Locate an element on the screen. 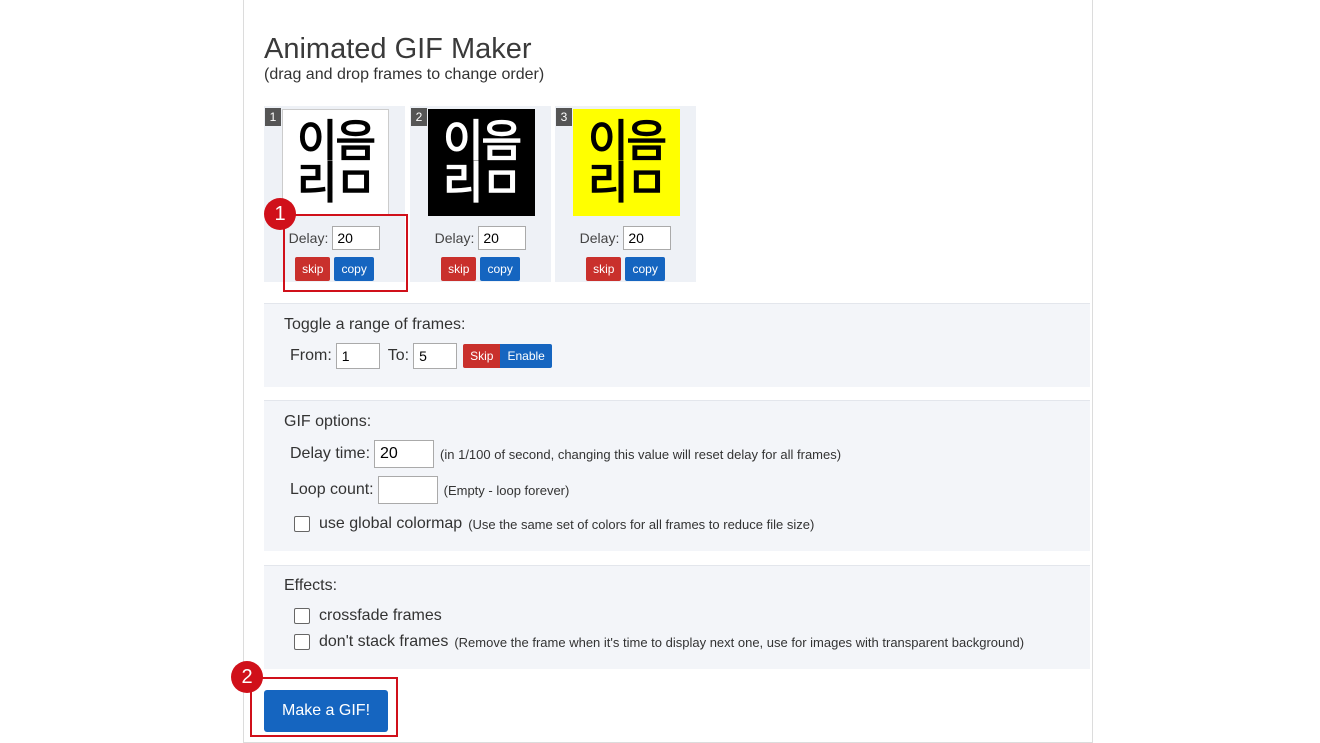 Image resolution: width=1320 pixels, height=743 pixels. delay-time-label: Delay time: is located at coordinates (330, 453).